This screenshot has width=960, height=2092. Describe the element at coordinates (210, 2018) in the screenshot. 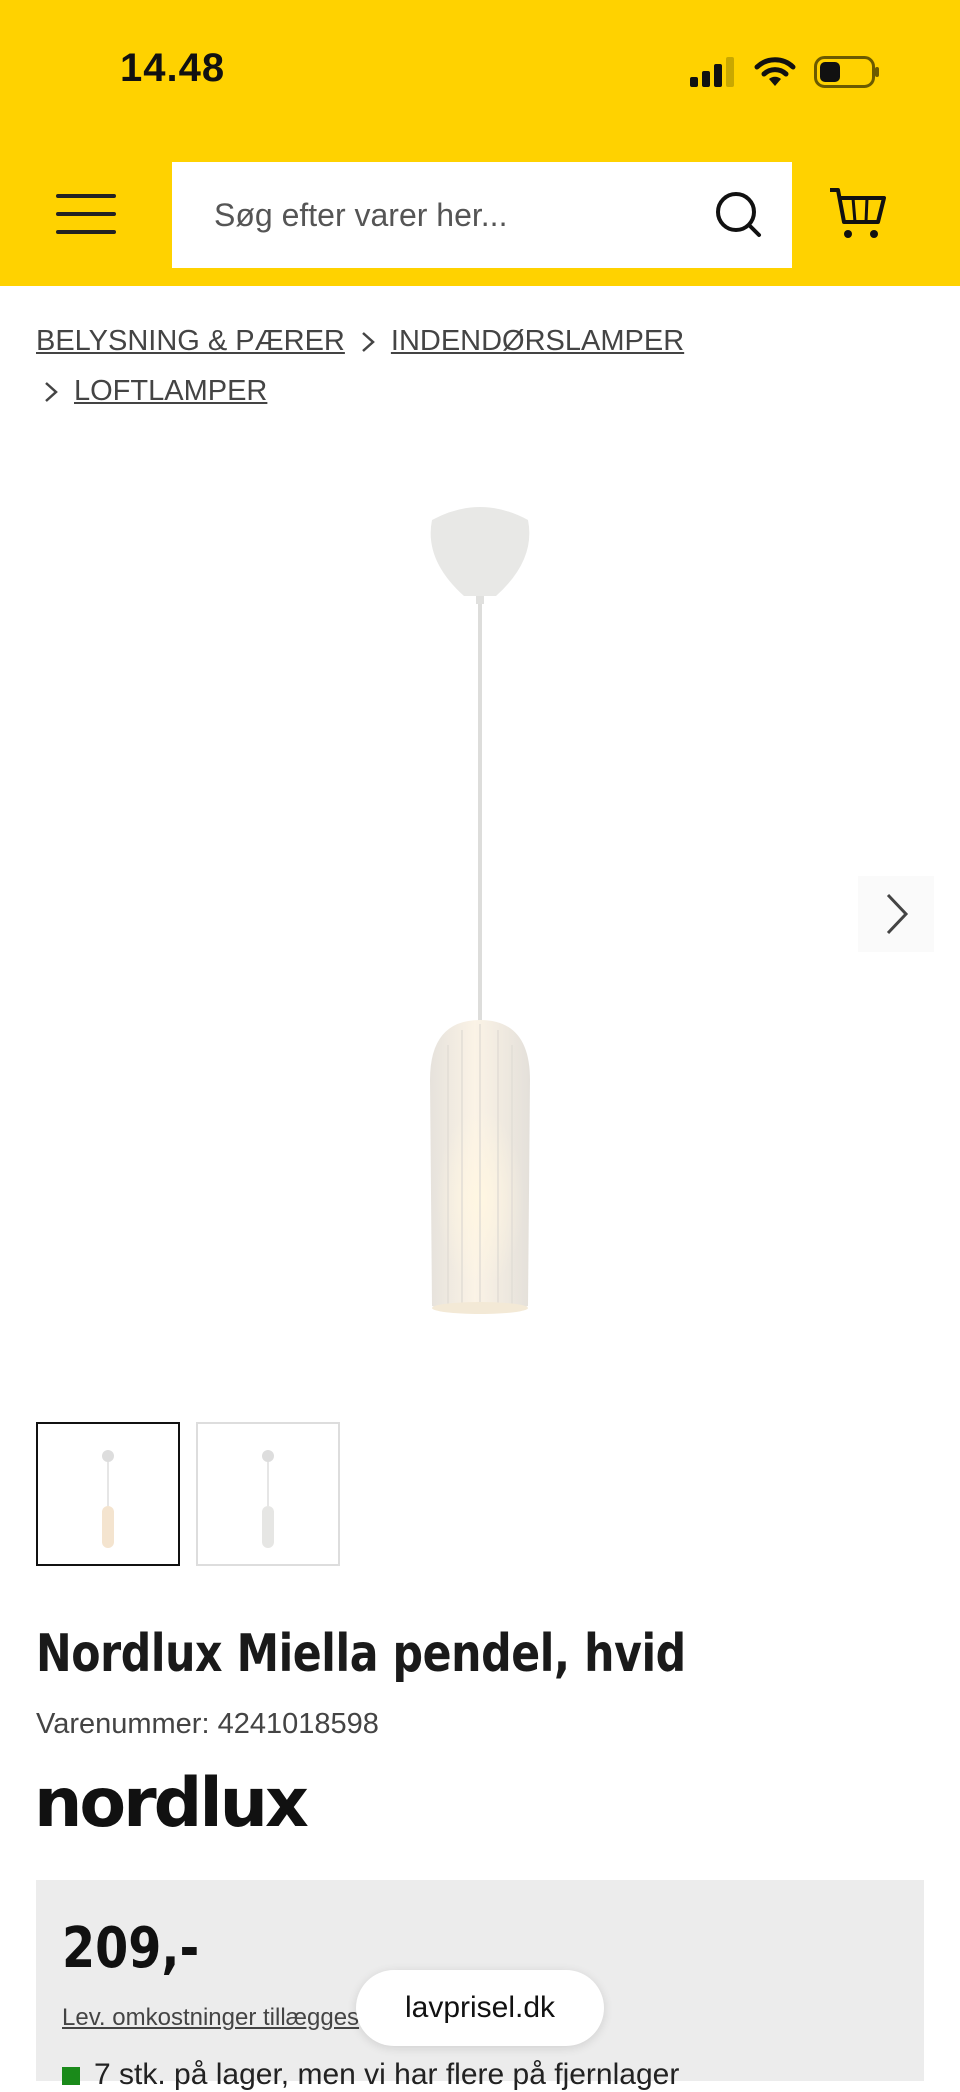

I see `shipping-cost-link: Lev. omkostninger tillægges` at that location.